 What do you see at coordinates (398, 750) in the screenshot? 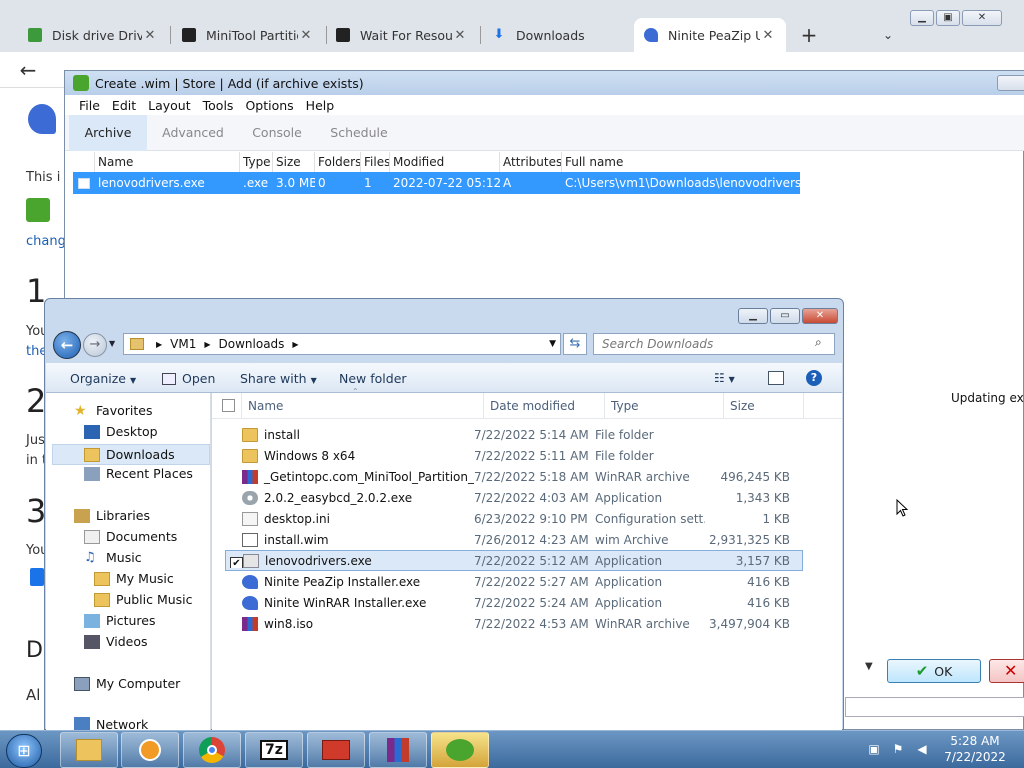
I see `winrar-taskbar-icon` at bounding box center [398, 750].